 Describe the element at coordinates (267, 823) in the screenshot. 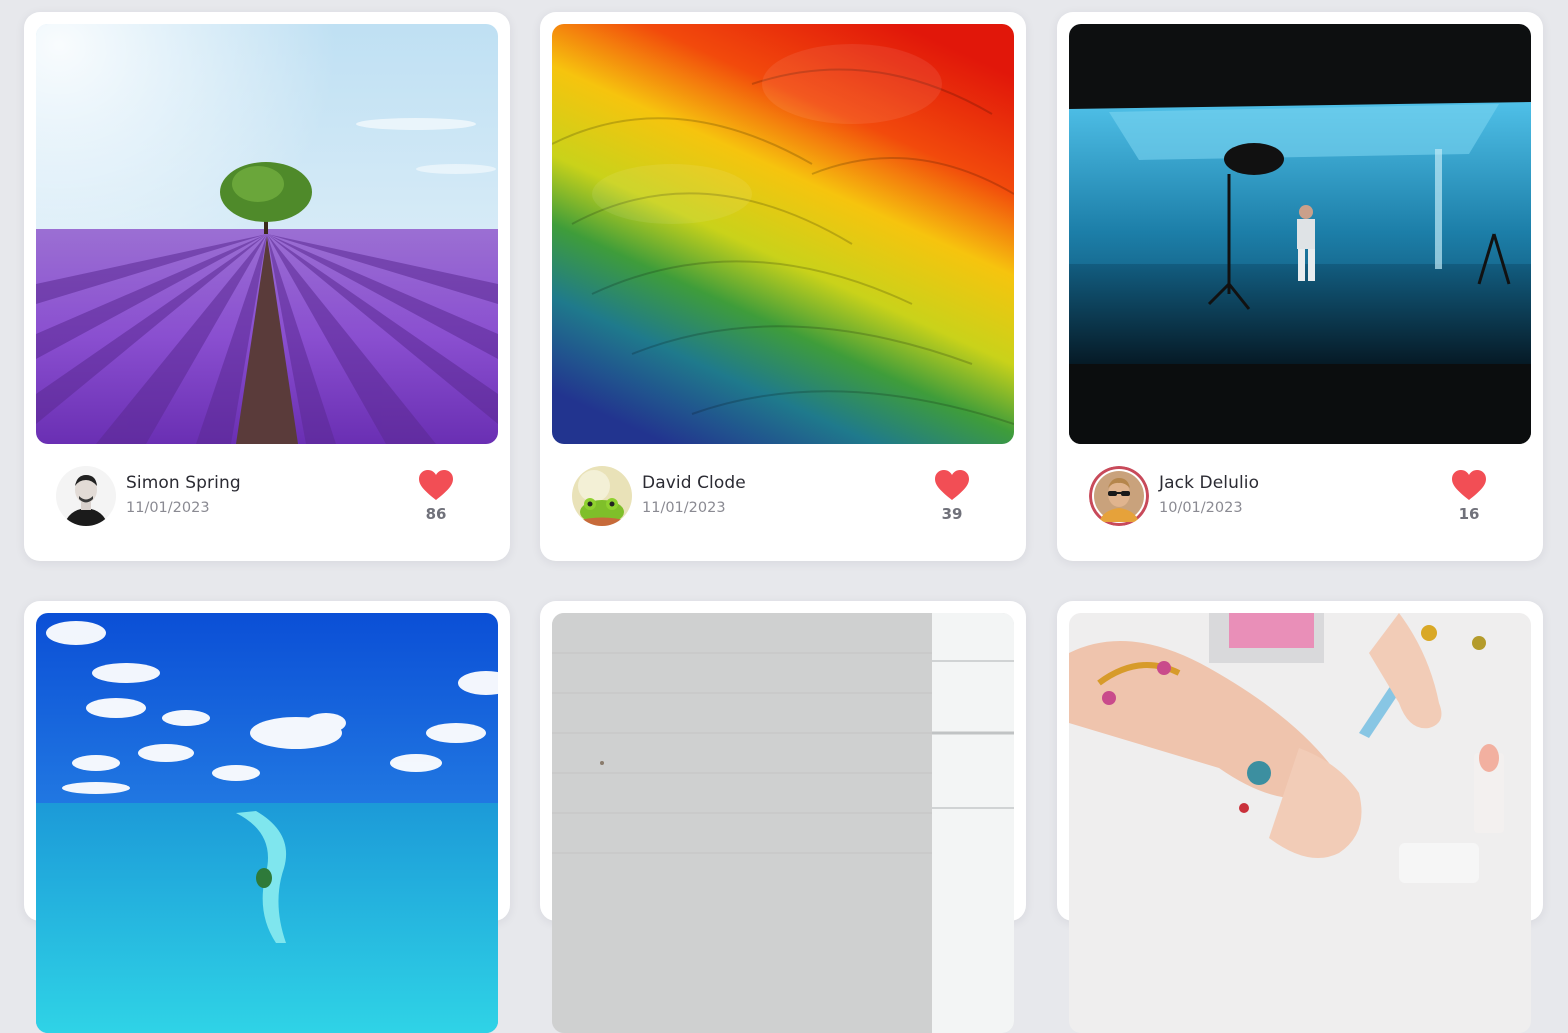

I see `post-photo-ocean-island` at that location.